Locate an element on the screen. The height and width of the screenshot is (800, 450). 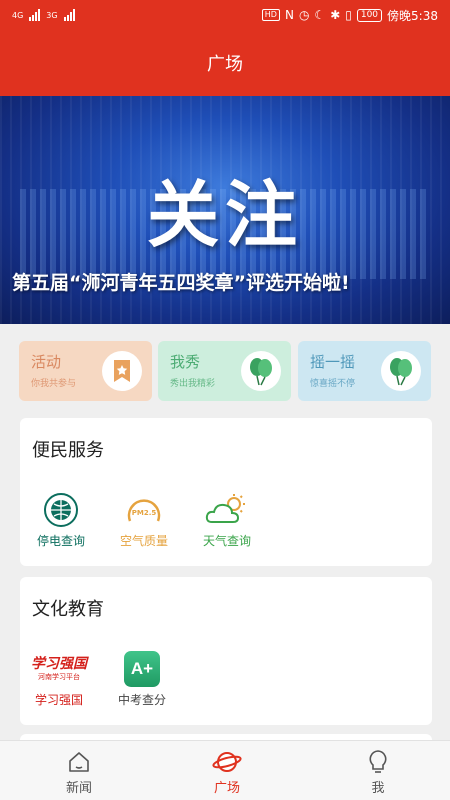
nfc-icon: N is located at coordinates (289, 15).